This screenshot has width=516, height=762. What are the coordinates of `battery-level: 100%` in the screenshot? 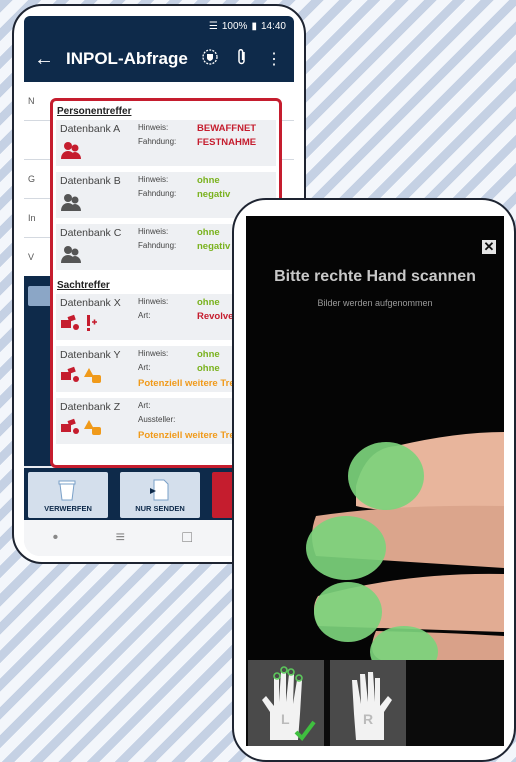 It's located at (234, 26).